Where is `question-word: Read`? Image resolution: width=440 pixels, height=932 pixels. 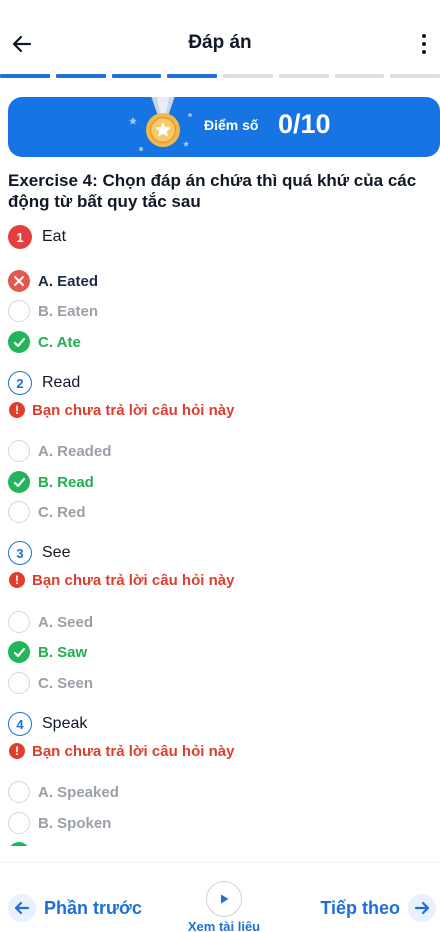
question-word: Read is located at coordinates (61, 382).